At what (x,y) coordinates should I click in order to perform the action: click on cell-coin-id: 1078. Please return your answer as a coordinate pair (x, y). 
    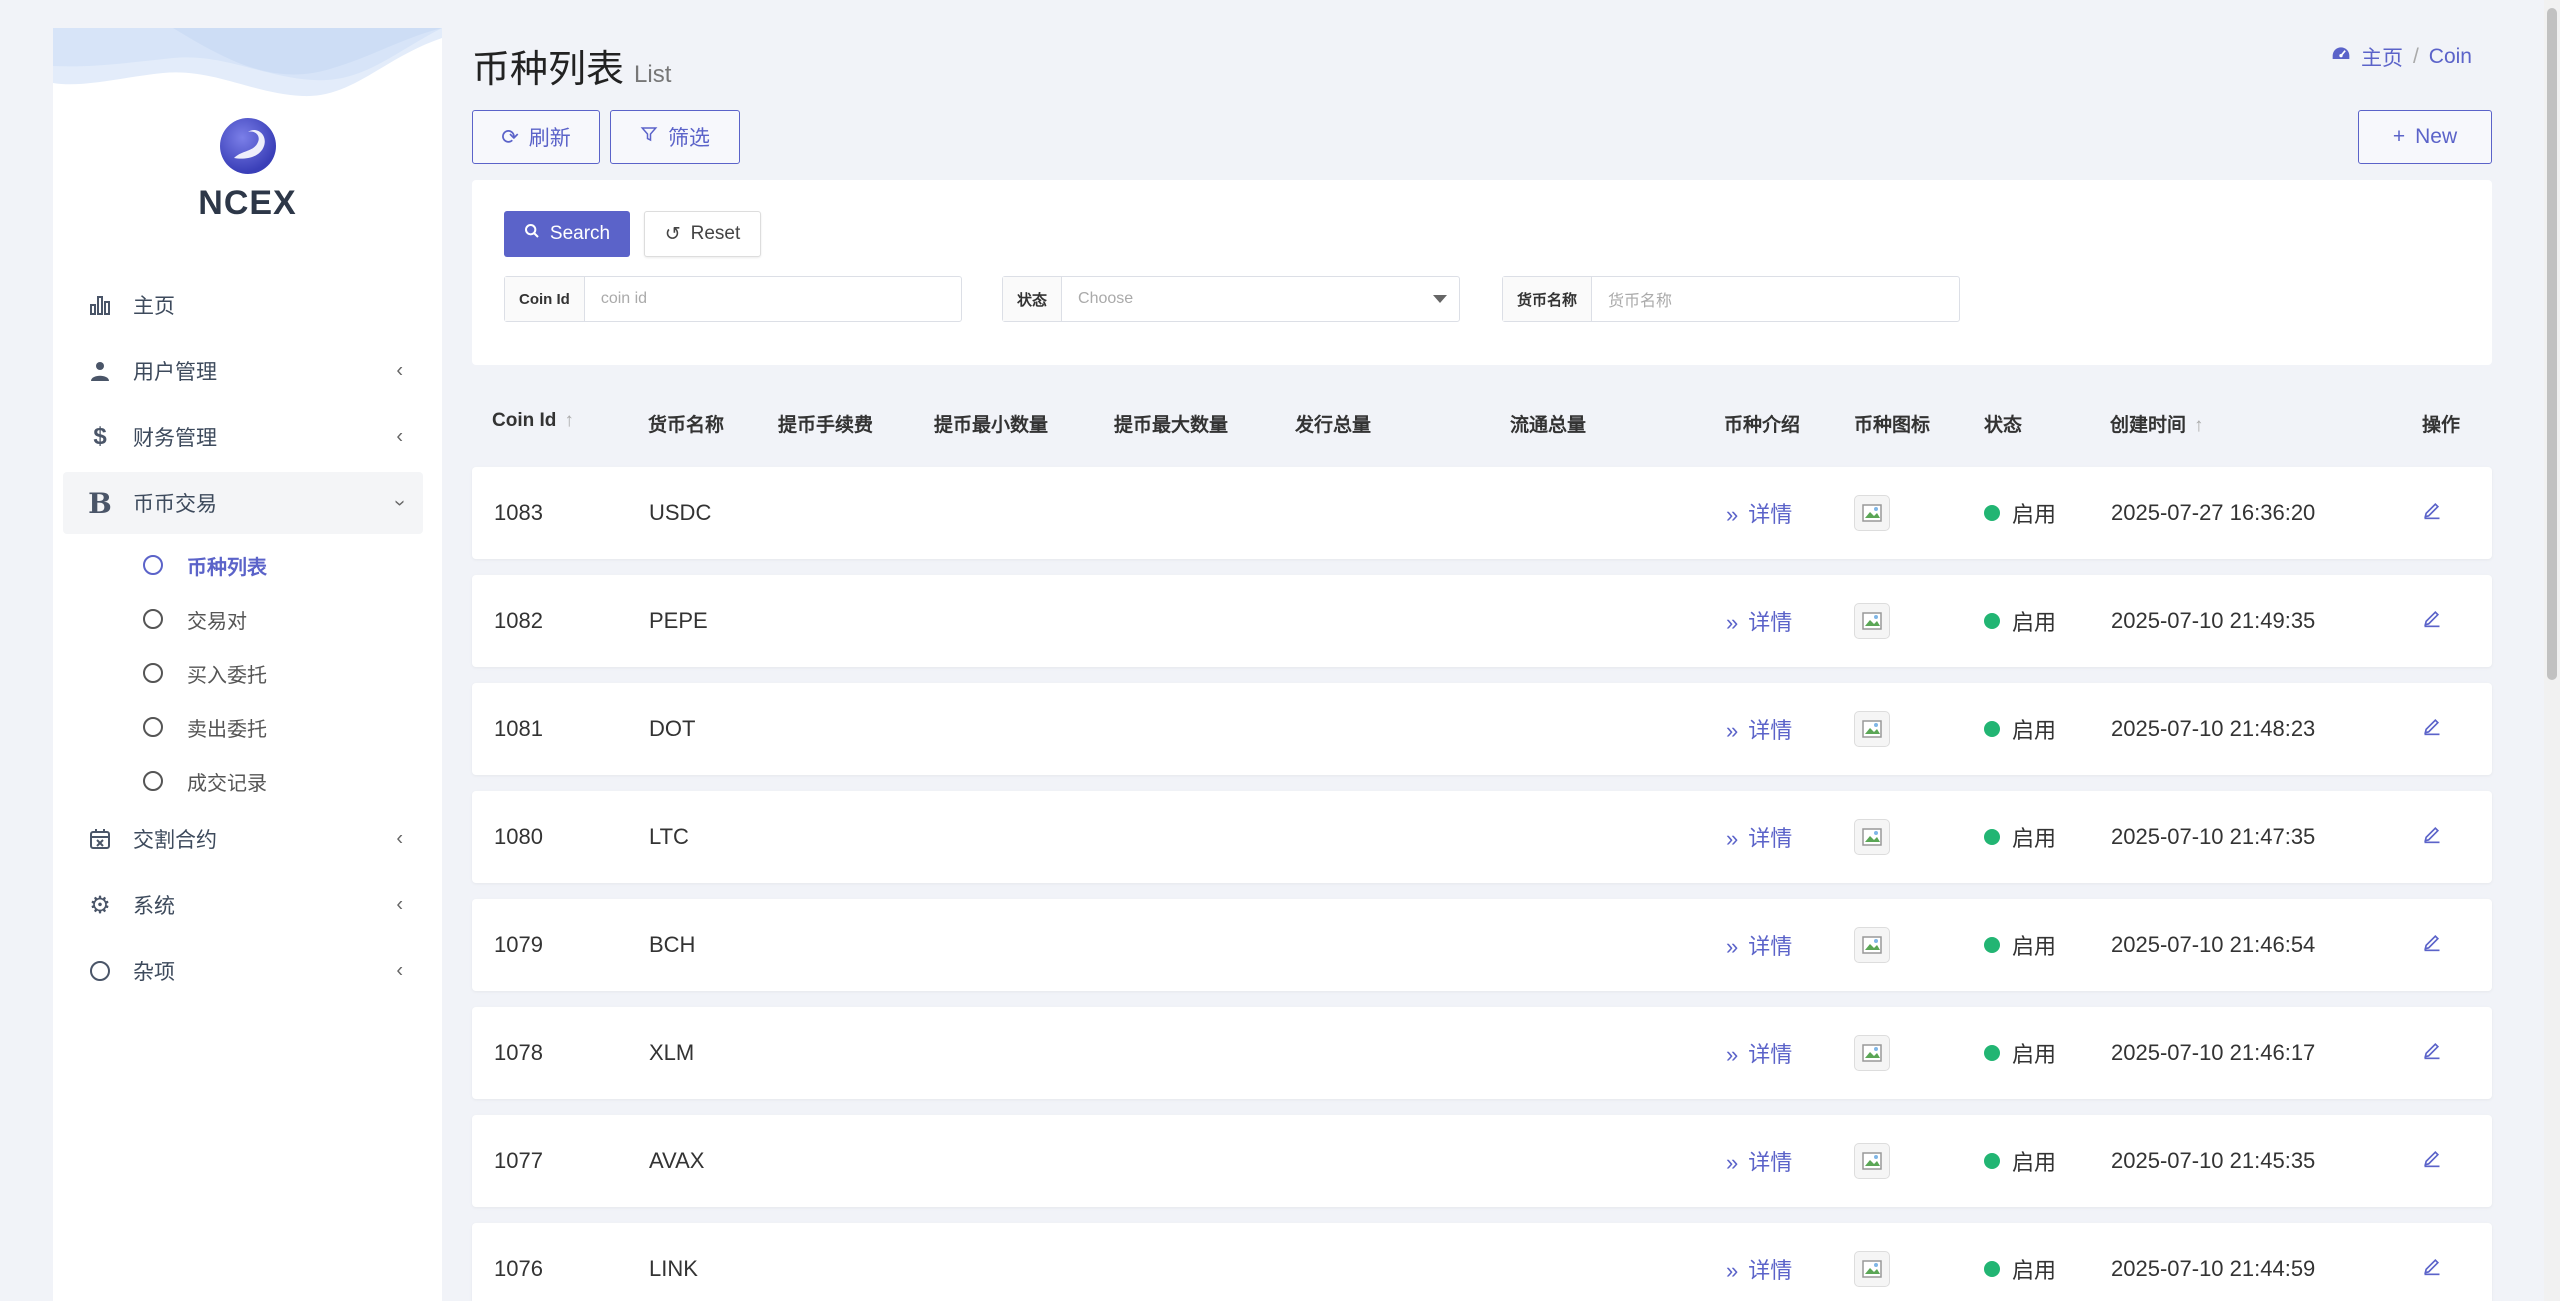
    Looking at the image, I should click on (518, 1052).